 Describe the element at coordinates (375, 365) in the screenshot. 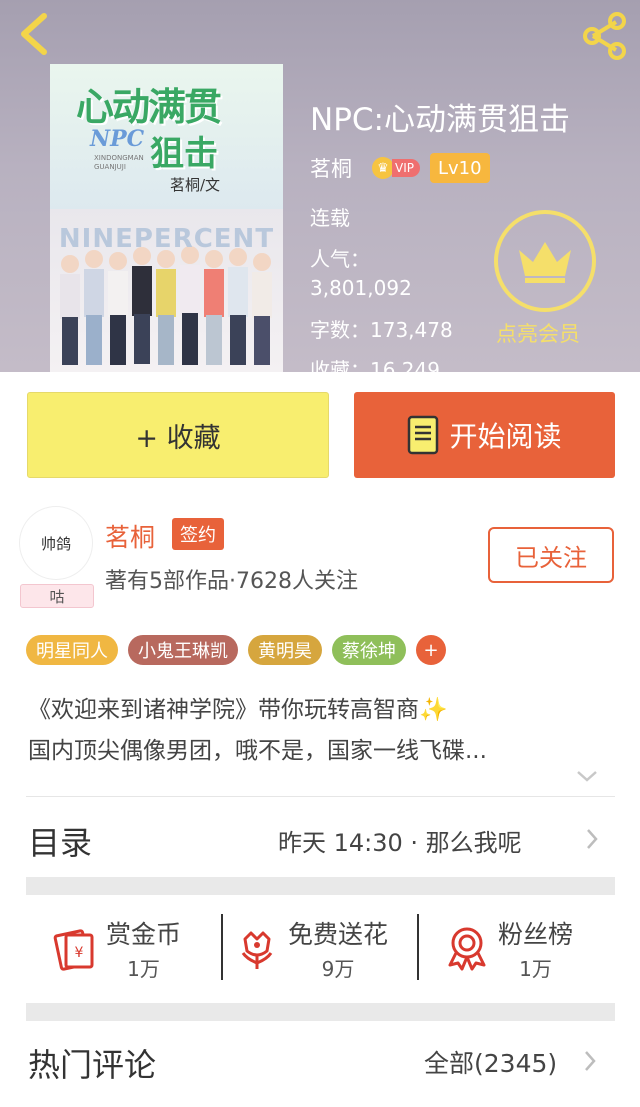

I see `favorite-count: 收藏：16,249` at that location.